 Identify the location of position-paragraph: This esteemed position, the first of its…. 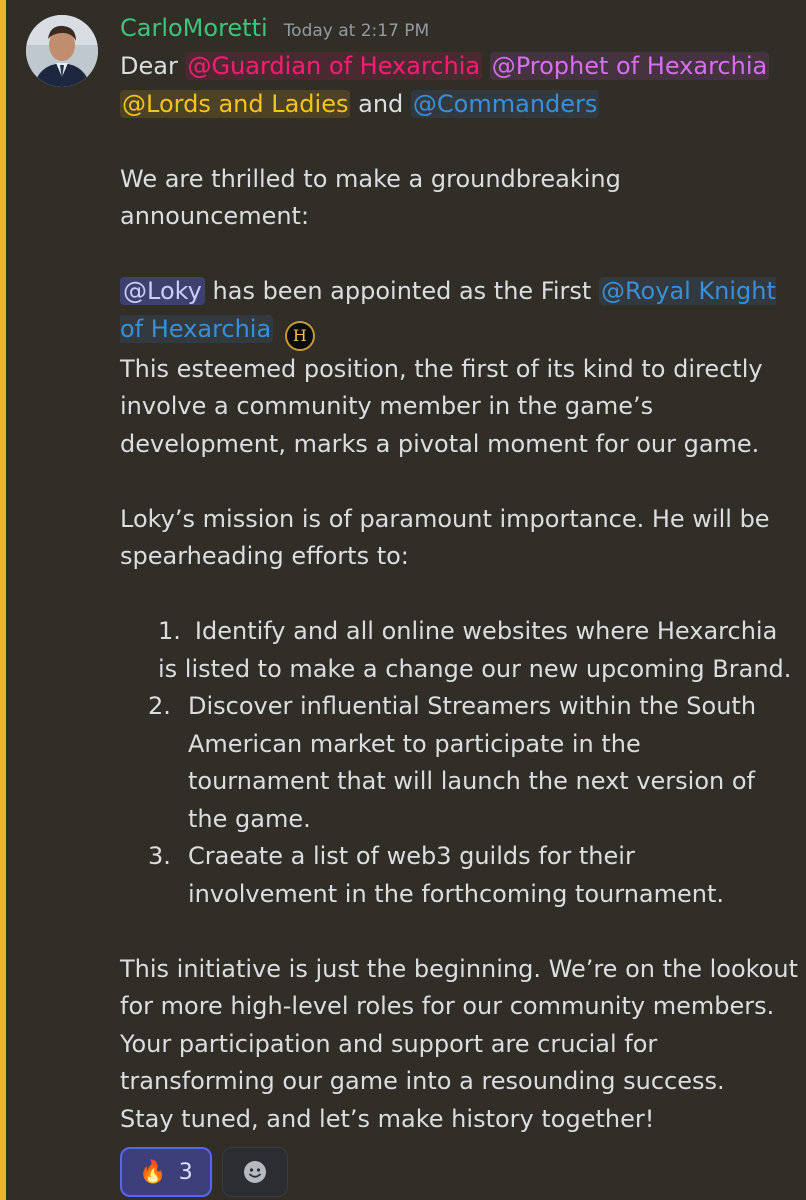
(441, 406).